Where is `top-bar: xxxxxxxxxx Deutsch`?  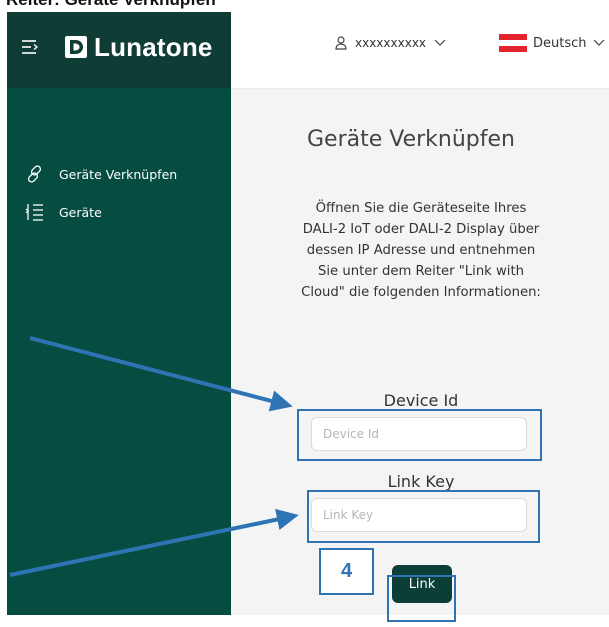
top-bar: xxxxxxxxxx Deutsch is located at coordinates (420, 50).